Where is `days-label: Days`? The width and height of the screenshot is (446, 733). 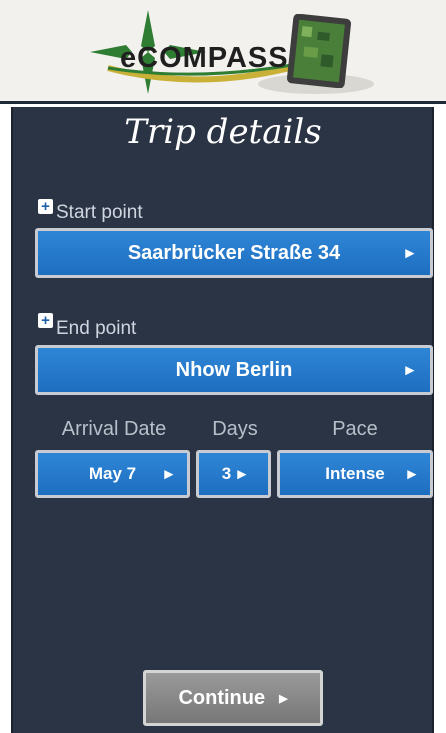
days-label: Days is located at coordinates (235, 429).